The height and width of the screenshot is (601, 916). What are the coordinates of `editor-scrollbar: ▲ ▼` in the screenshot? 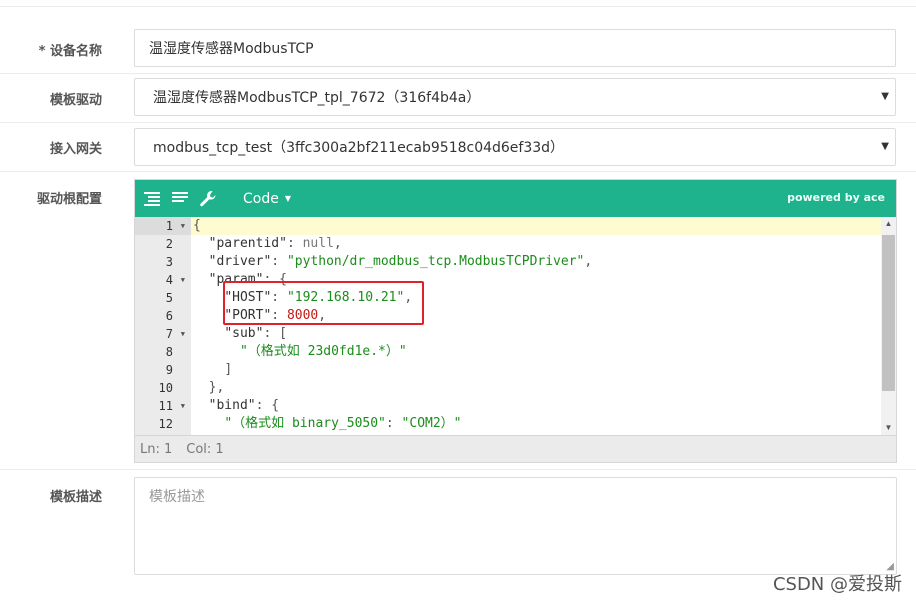 It's located at (888, 326).